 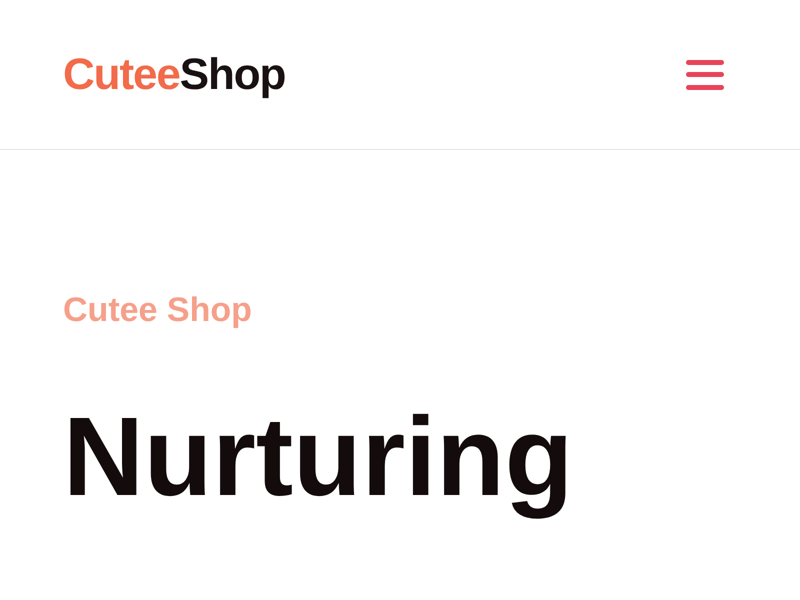 What do you see at coordinates (158, 310) in the screenshot?
I see `eyebrow-text: Cutee Shop` at bounding box center [158, 310].